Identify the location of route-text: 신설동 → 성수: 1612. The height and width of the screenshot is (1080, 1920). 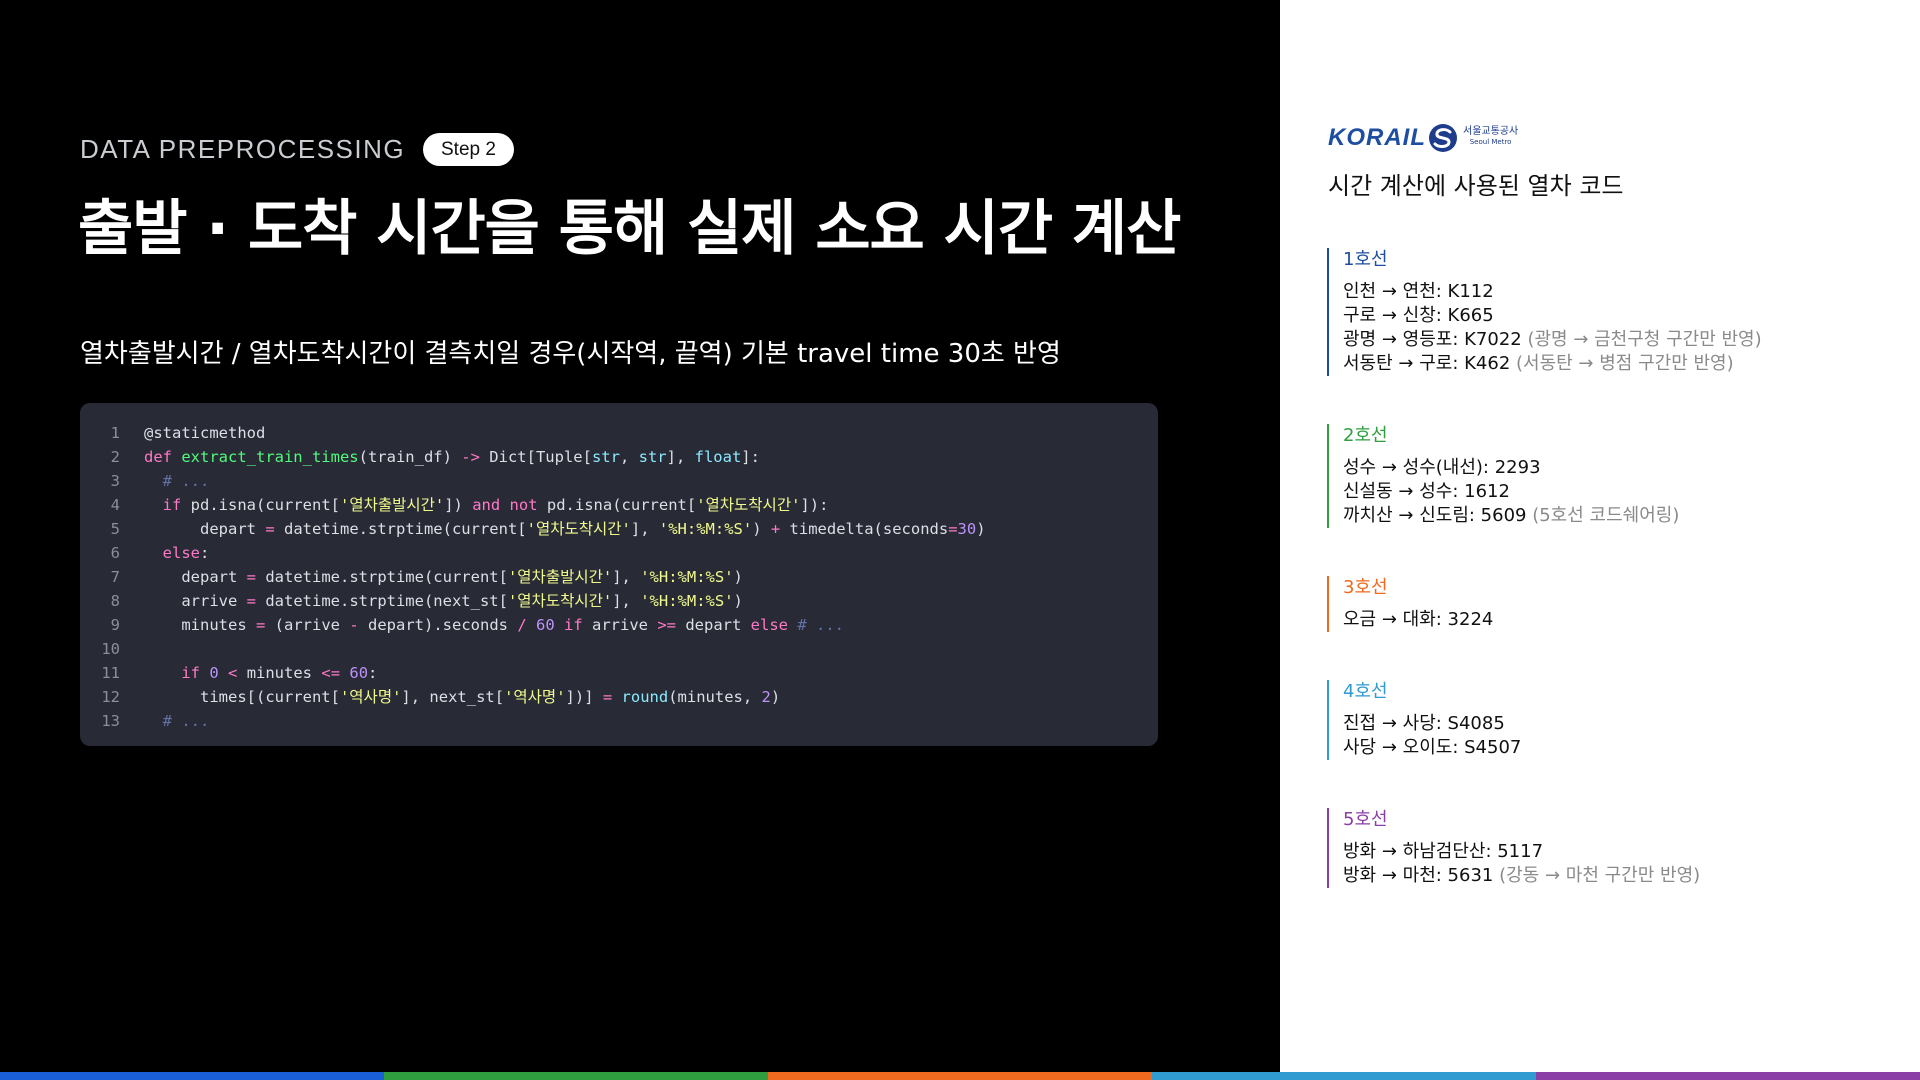
(1426, 491).